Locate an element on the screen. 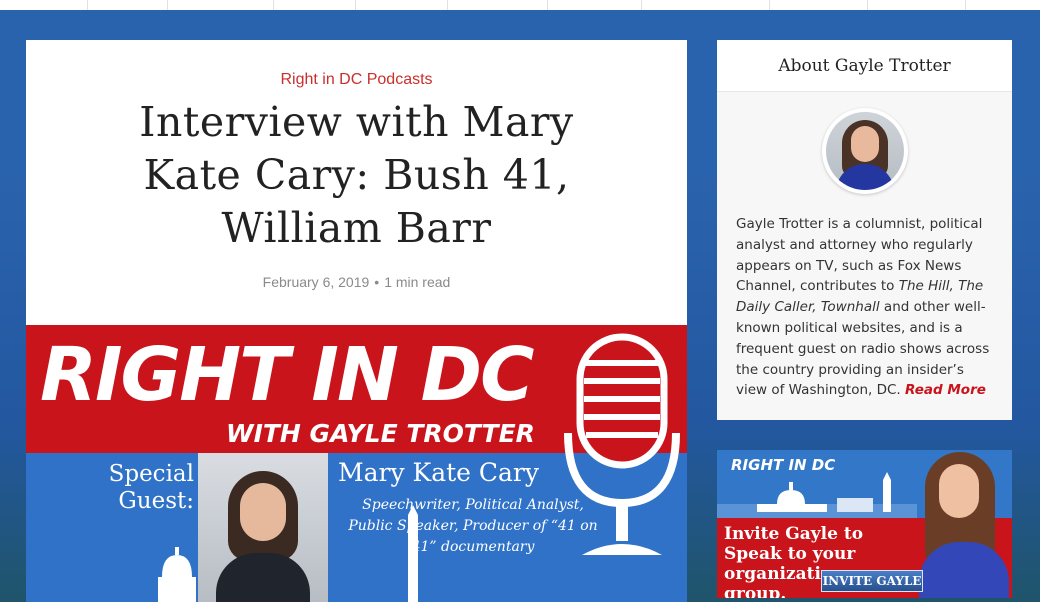 Image resolution: width=1040 pixels, height=602 pixels. article-meta: February 6, 2019 • 1 min read is located at coordinates (356, 282).